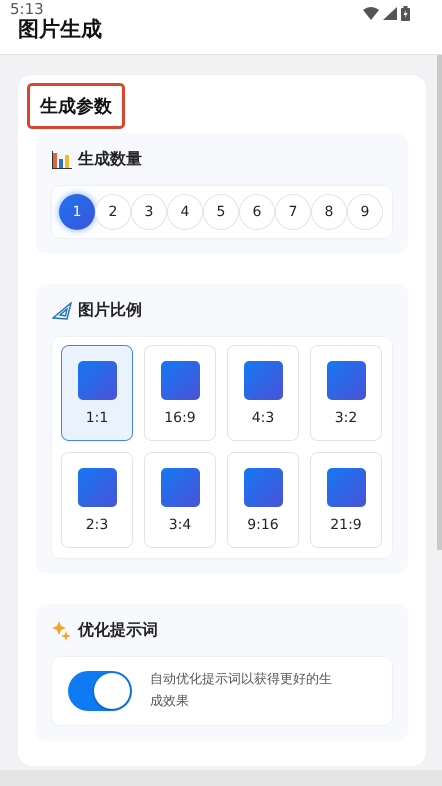 The height and width of the screenshot is (786, 442). I want to click on ratio-option: 4:3, so click(263, 393).